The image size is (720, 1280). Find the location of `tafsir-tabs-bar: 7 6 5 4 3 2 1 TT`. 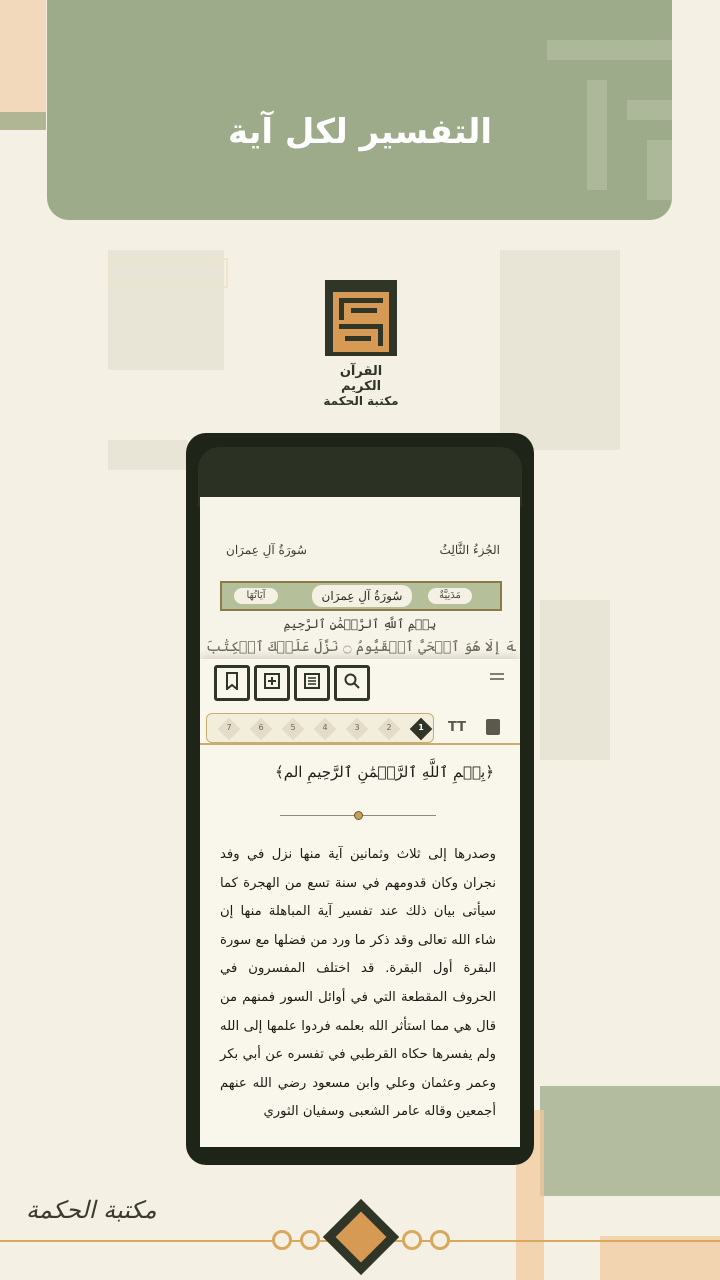

tafsir-tabs-bar: 7 6 5 4 3 2 1 TT is located at coordinates (360, 728).